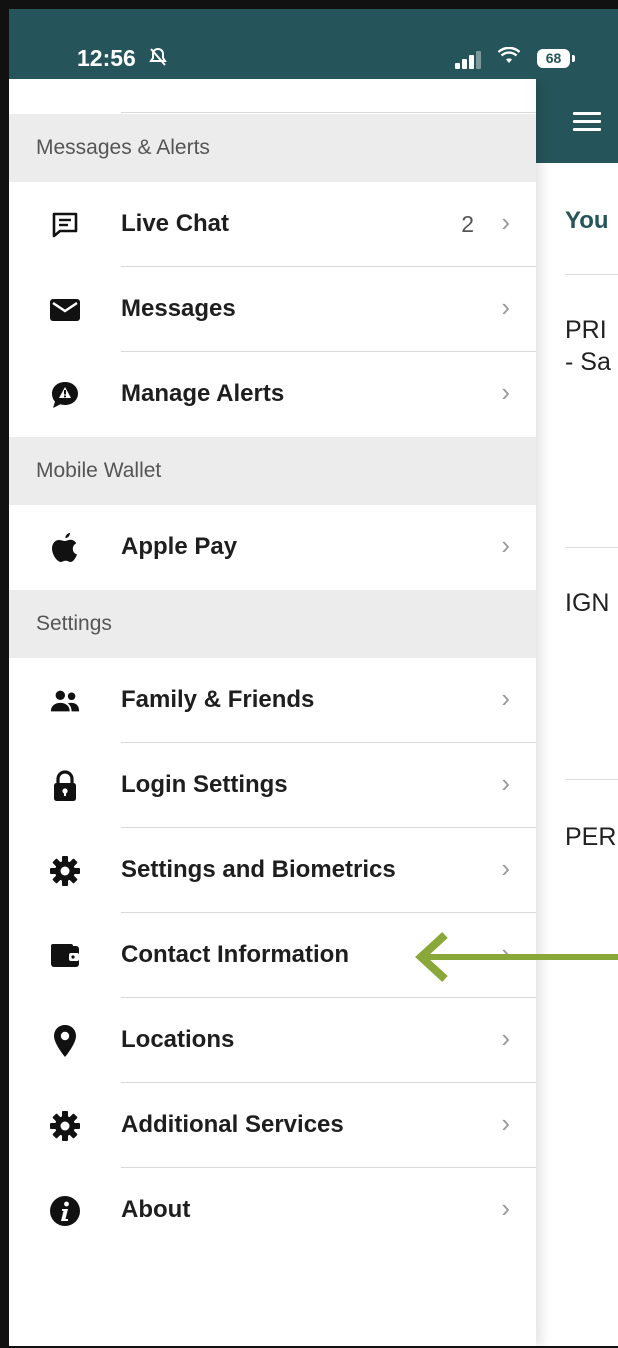 This screenshot has height=1348, width=618. What do you see at coordinates (232, 1124) in the screenshot?
I see `menu-item-label: Additional Services` at bounding box center [232, 1124].